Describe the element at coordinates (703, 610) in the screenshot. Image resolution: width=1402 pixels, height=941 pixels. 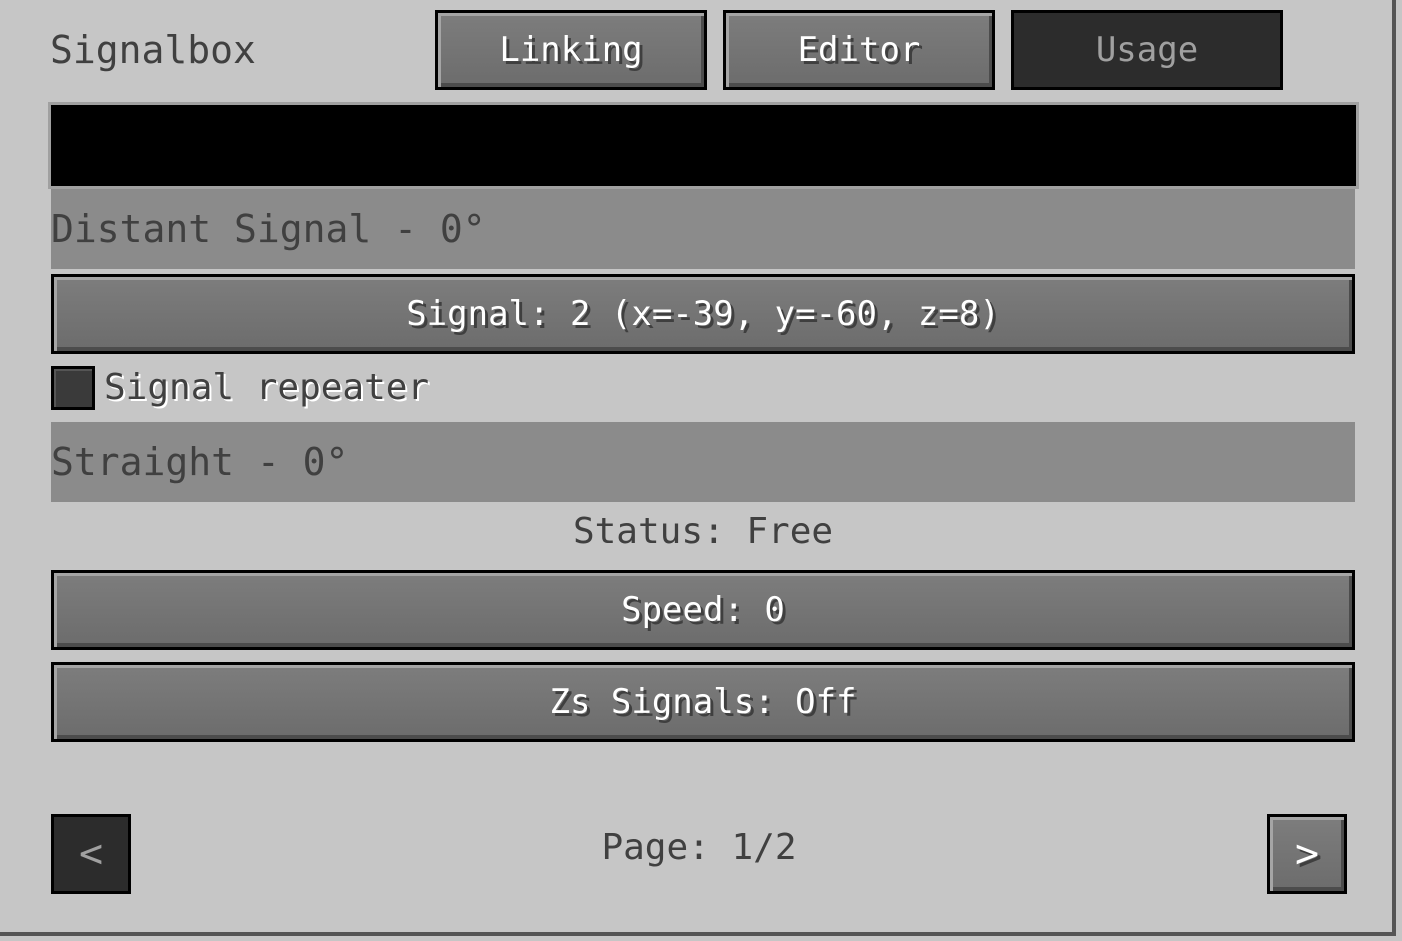
I see `speed-button: Speed: 0` at that location.